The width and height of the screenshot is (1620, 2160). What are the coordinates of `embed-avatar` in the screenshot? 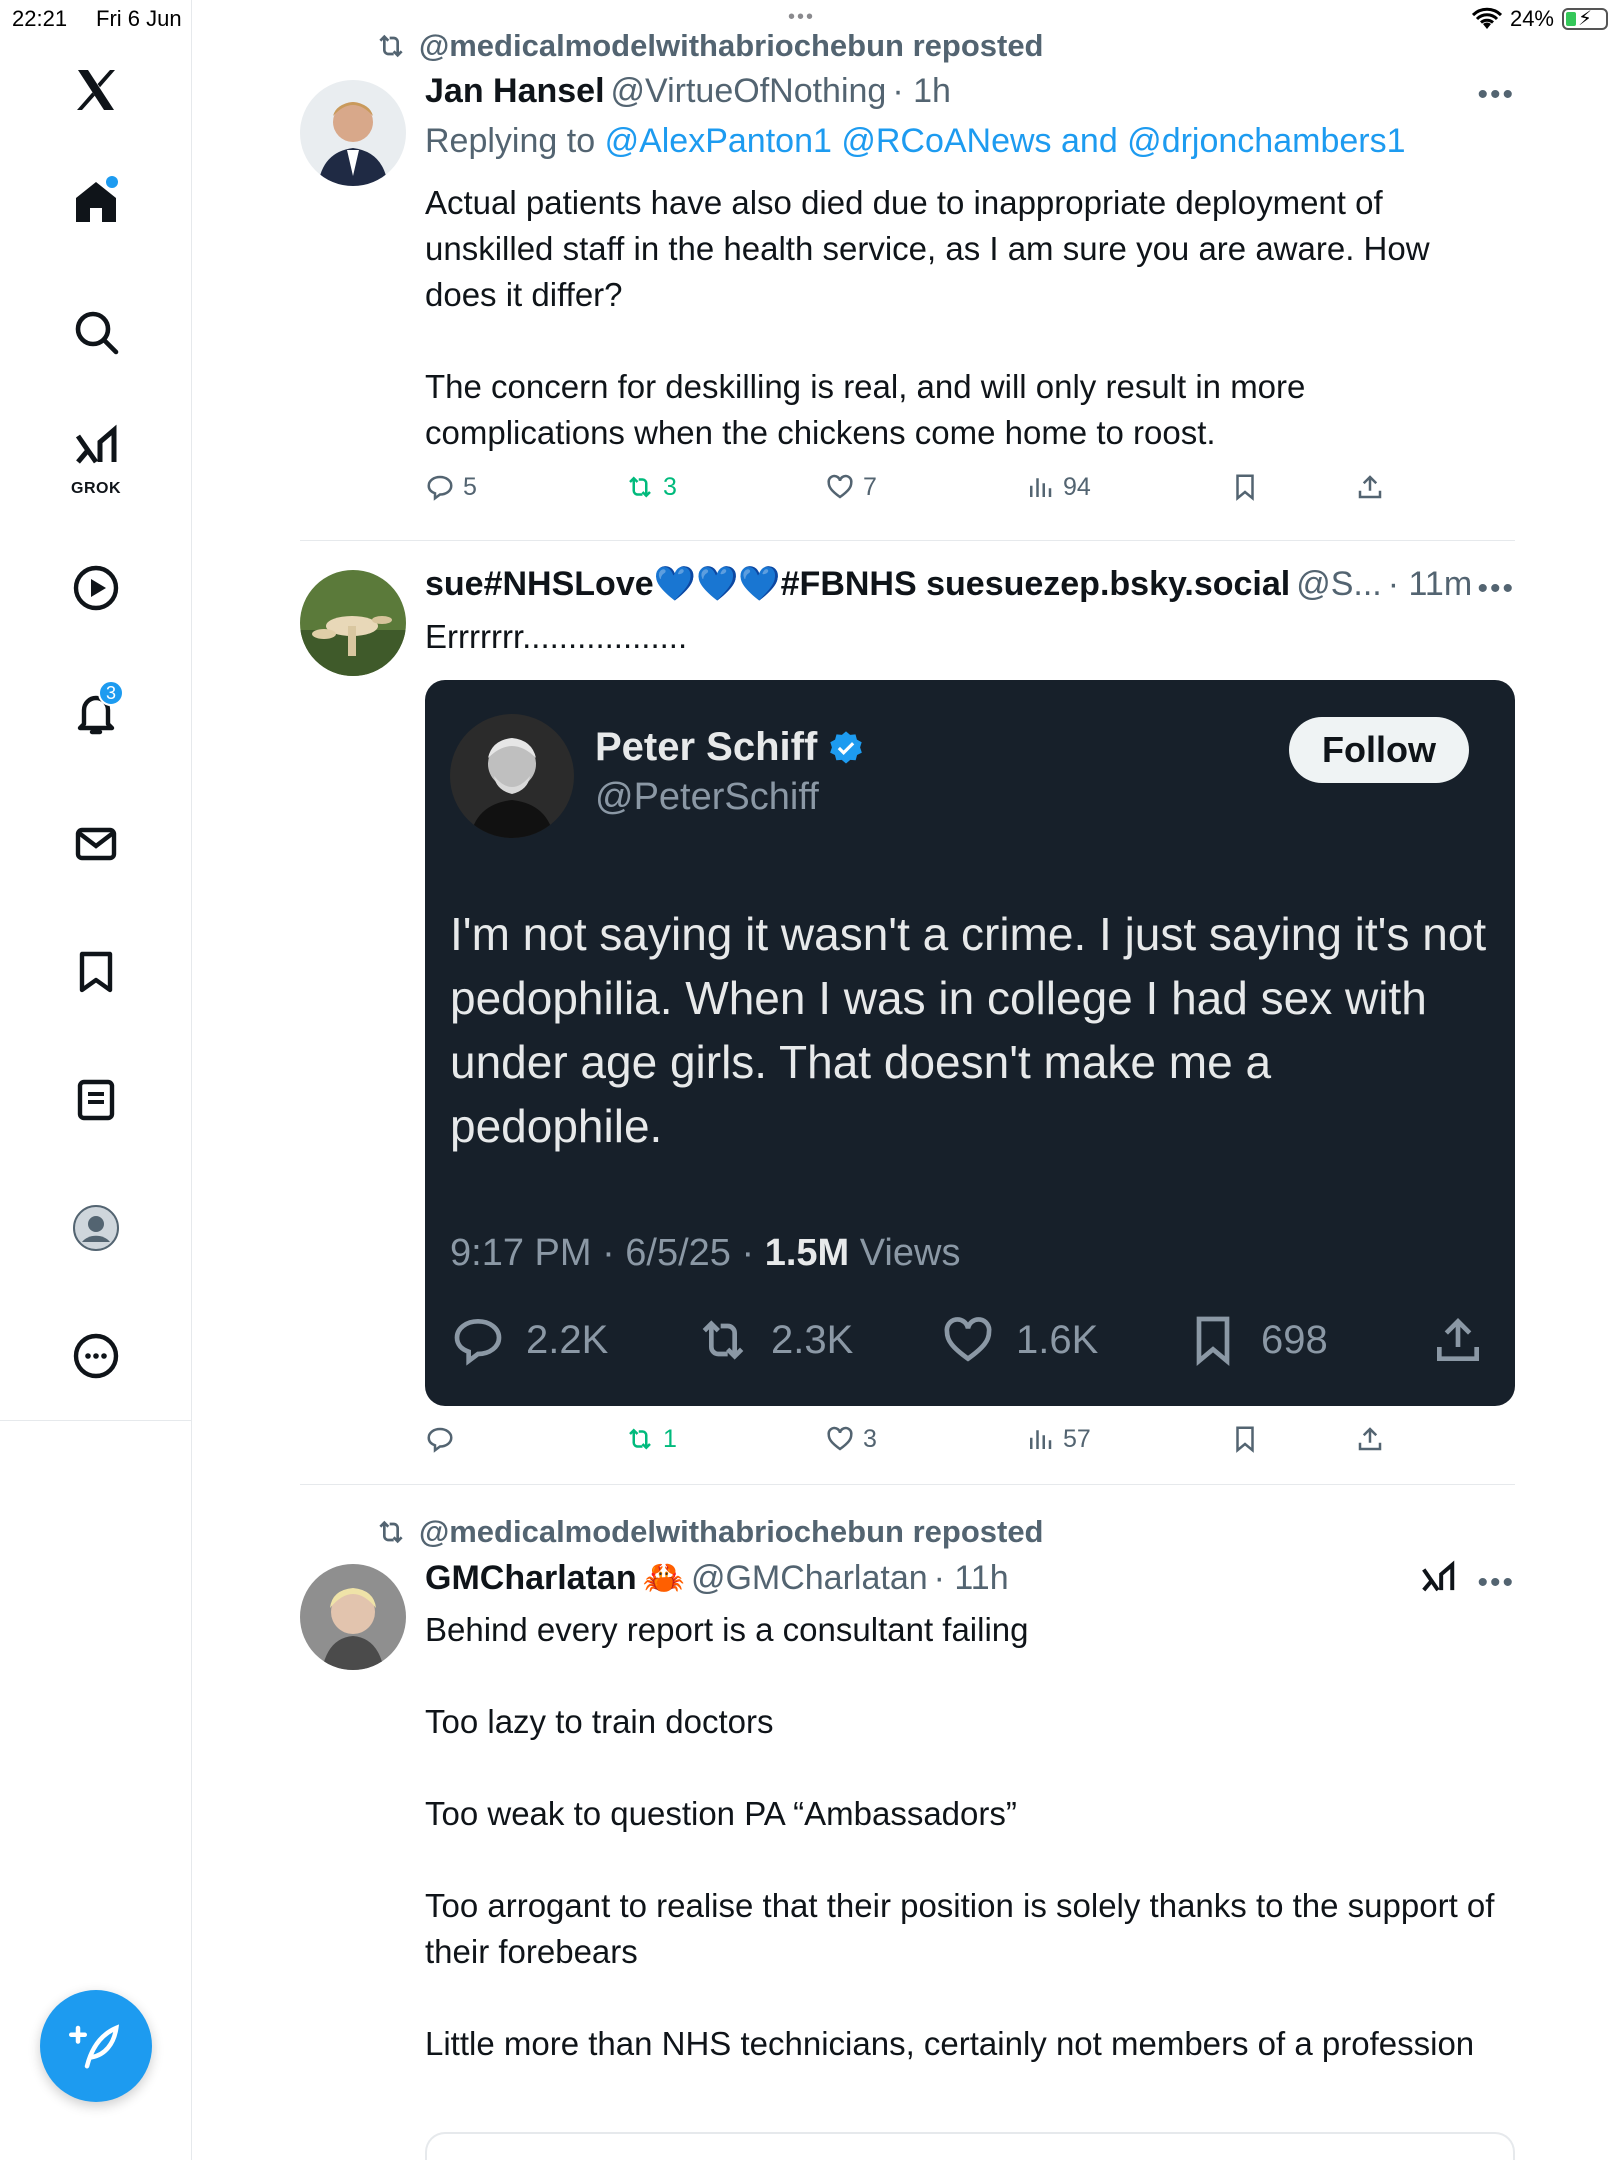 It's located at (512, 776).